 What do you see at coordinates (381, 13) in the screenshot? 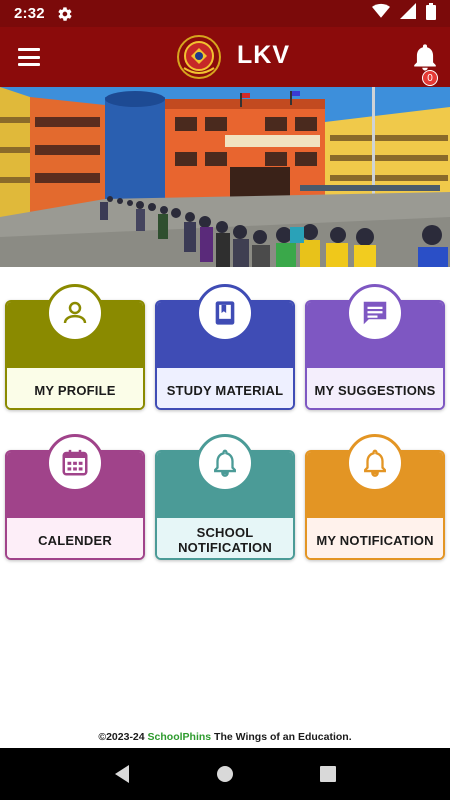
I see `wifi-icon` at bounding box center [381, 13].